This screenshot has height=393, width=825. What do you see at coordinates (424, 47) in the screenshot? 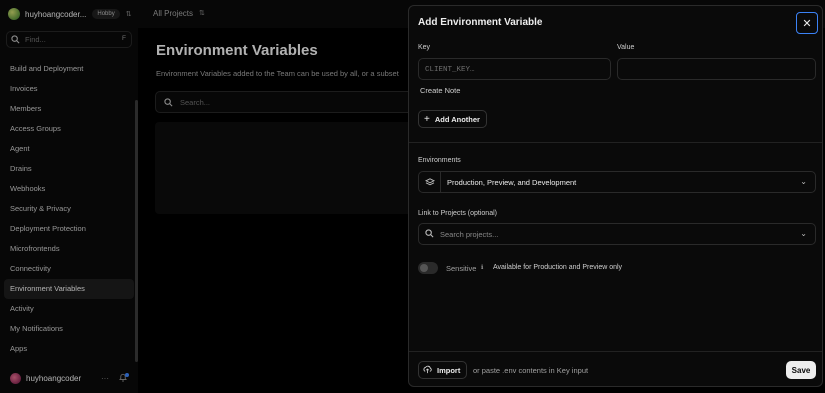
I see `key-label: Key` at bounding box center [424, 47].